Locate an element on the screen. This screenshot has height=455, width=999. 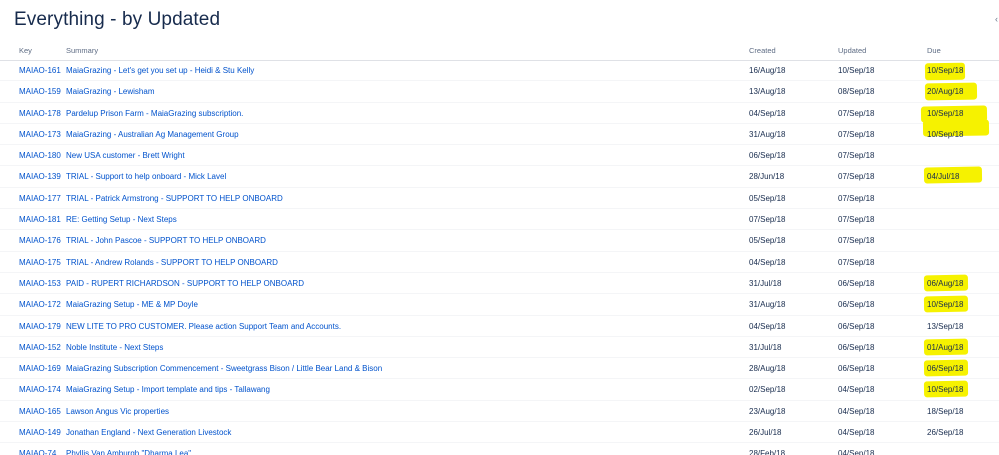
issue-summary-link: MaiaGrazing Setup - ME & MP Doyle is located at coordinates (132, 304).